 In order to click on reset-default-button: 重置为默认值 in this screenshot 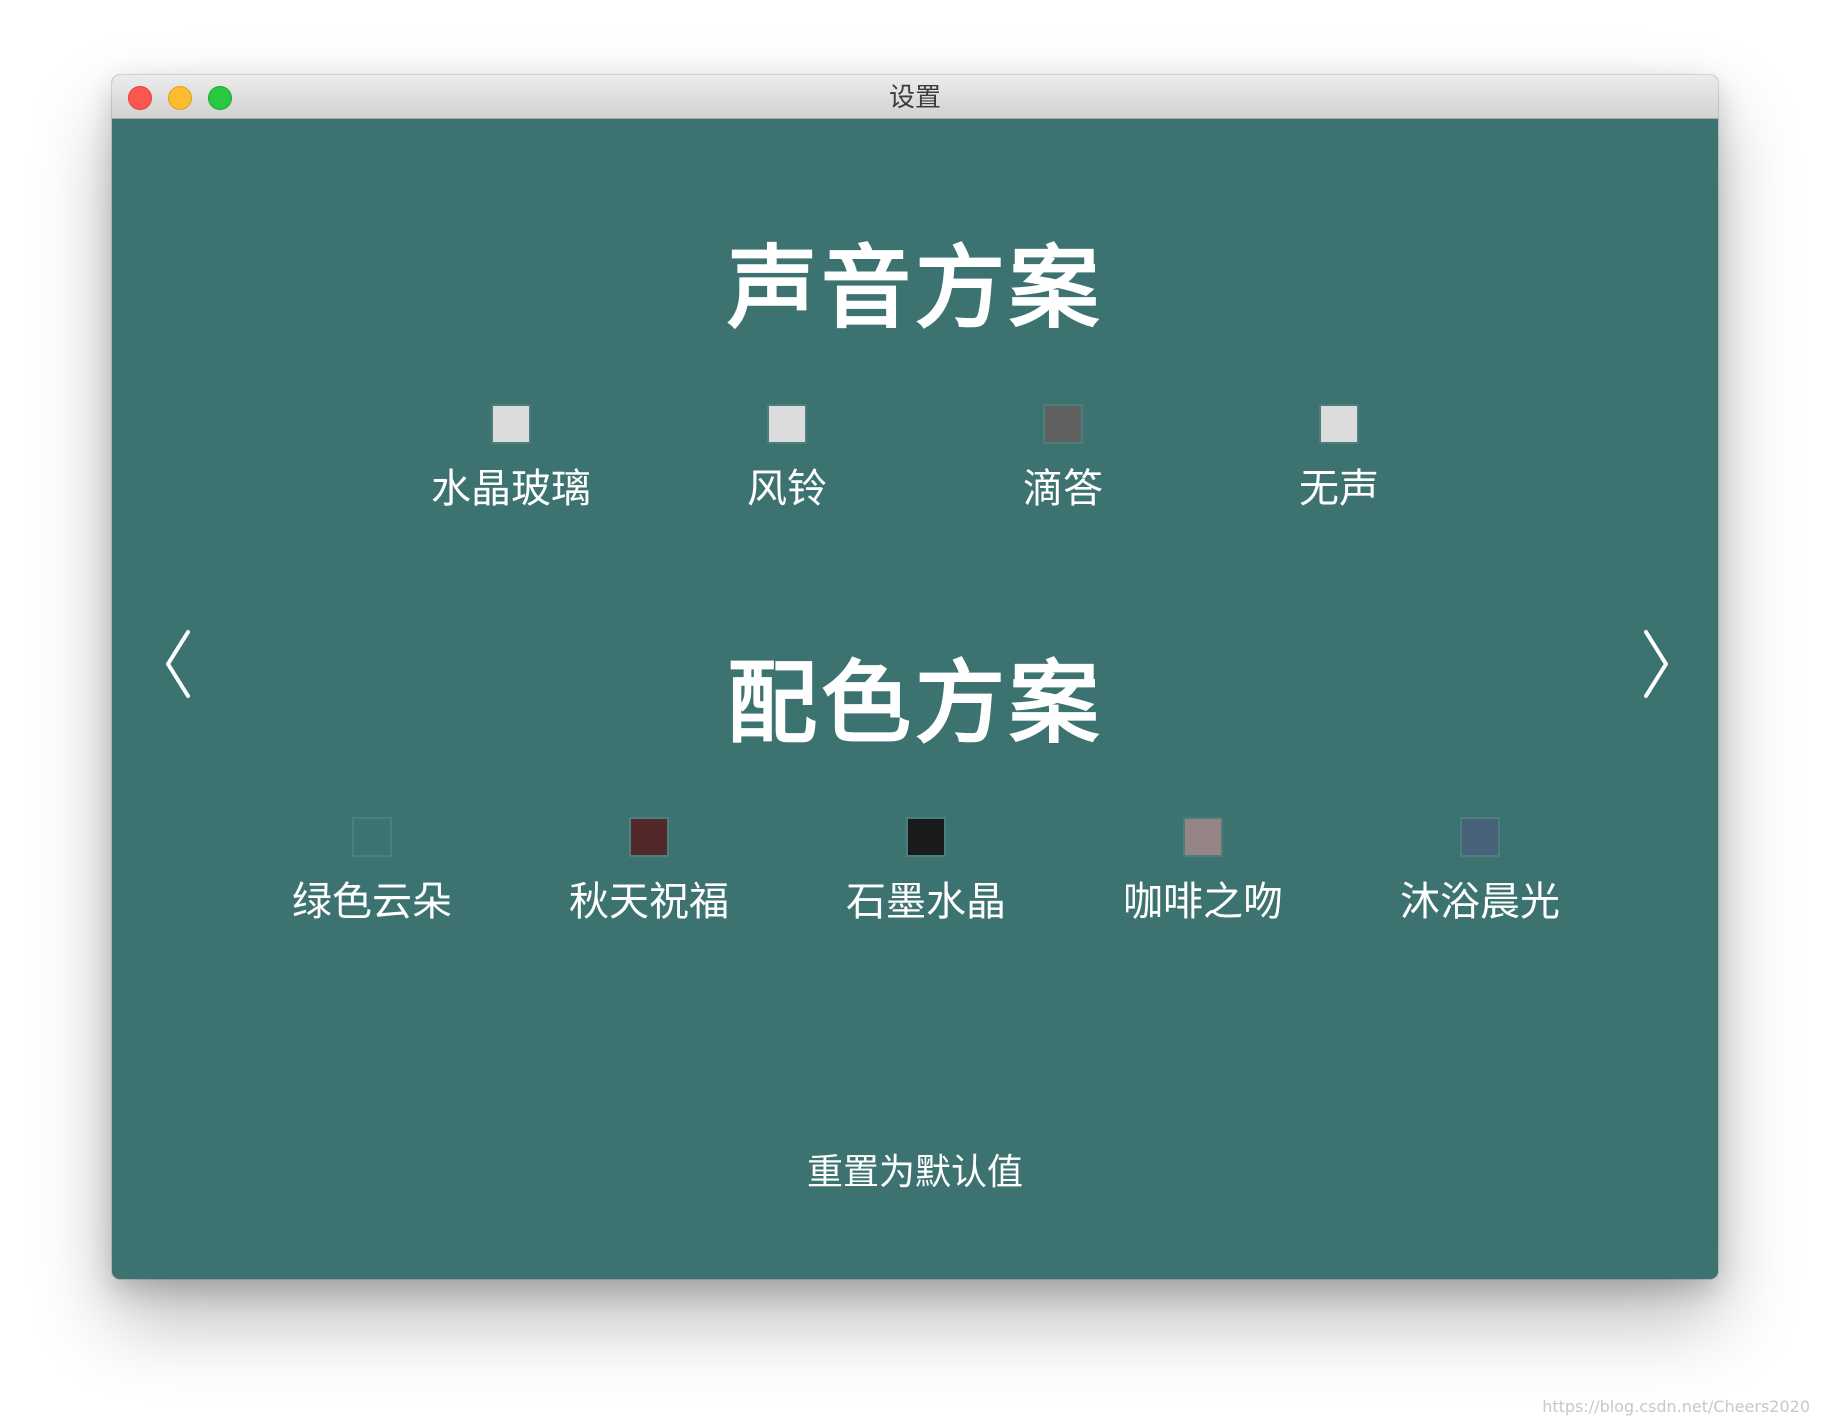, I will do `click(915, 1169)`.